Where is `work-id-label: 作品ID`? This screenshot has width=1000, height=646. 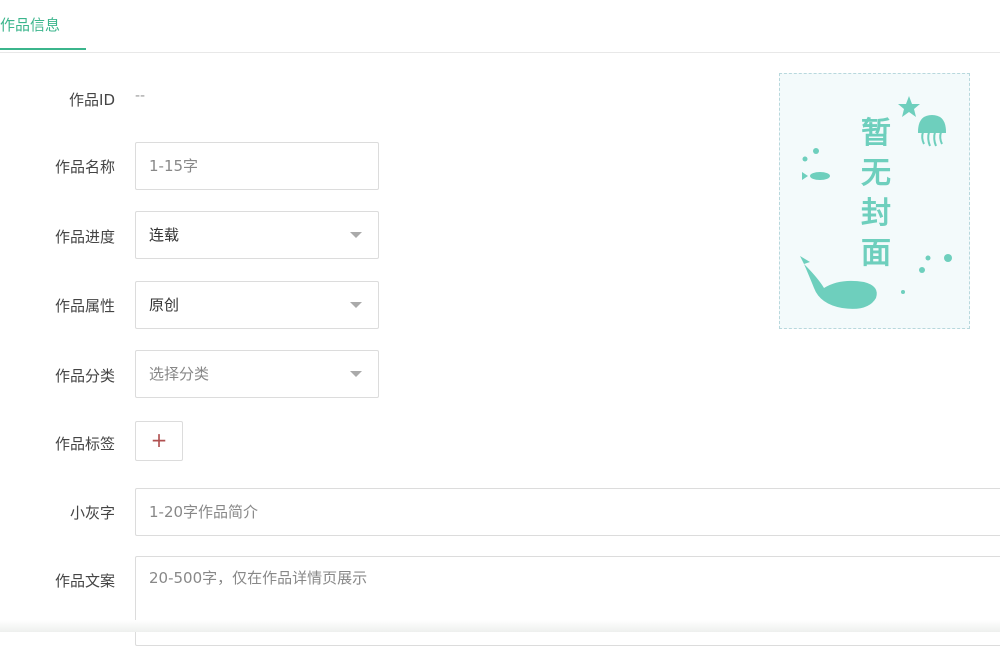 work-id-label: 作品ID is located at coordinates (92, 100).